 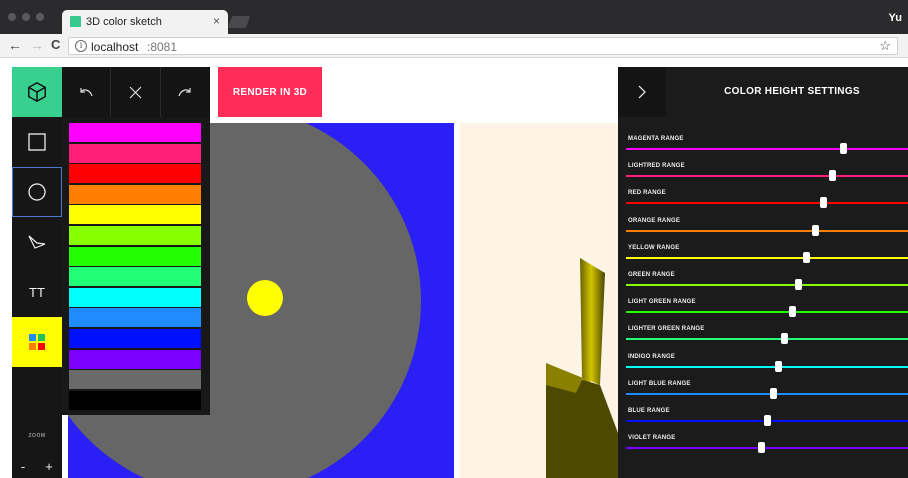 What do you see at coordinates (656, 166) in the screenshot?
I see `range-label: LIGHTRED RANGE` at bounding box center [656, 166].